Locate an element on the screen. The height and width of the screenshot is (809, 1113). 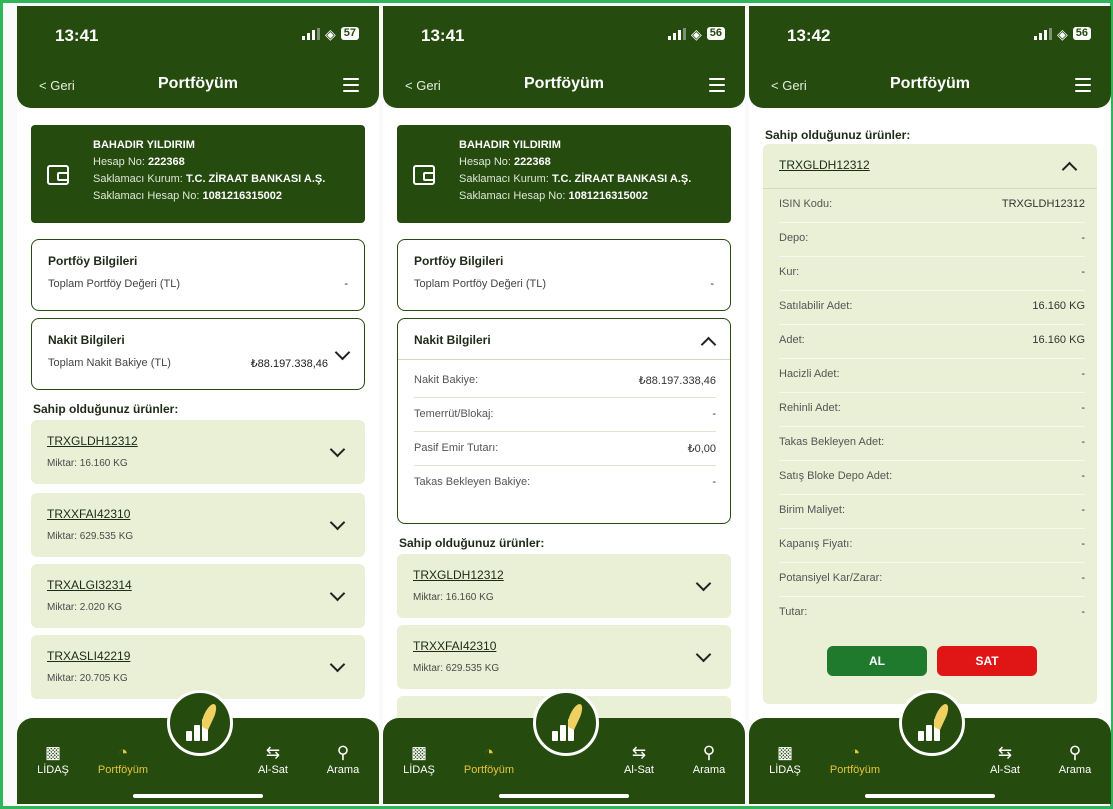
wallet-icon is located at coordinates (58, 175).